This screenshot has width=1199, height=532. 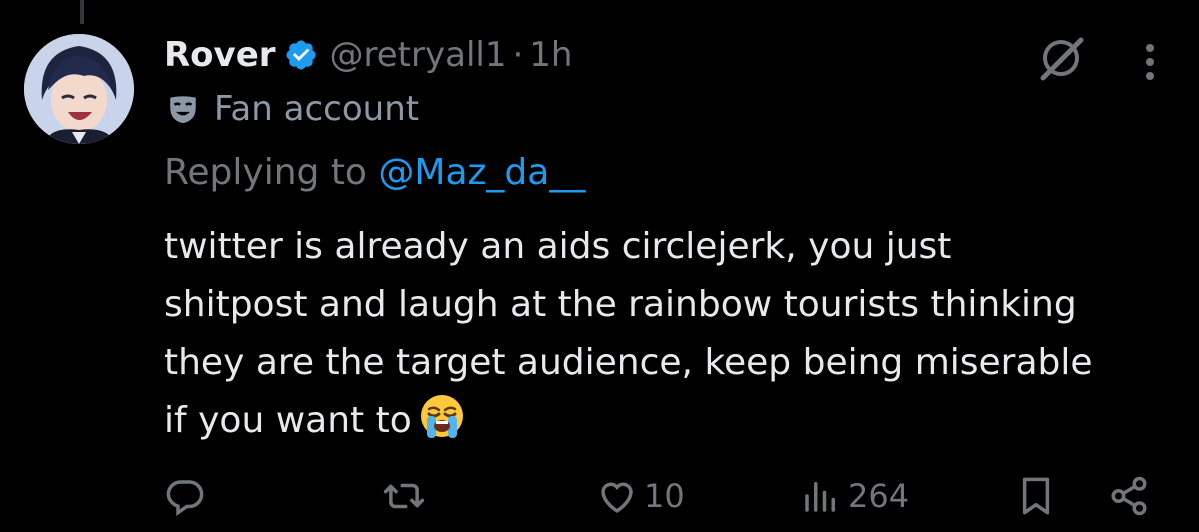 What do you see at coordinates (441, 416) in the screenshot?
I see `crying-emoji-icon` at bounding box center [441, 416].